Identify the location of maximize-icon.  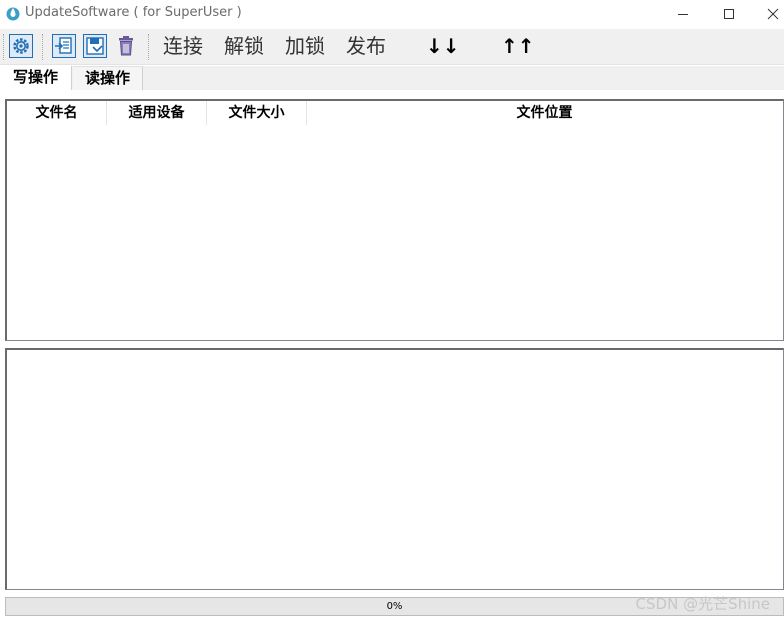
(729, 14).